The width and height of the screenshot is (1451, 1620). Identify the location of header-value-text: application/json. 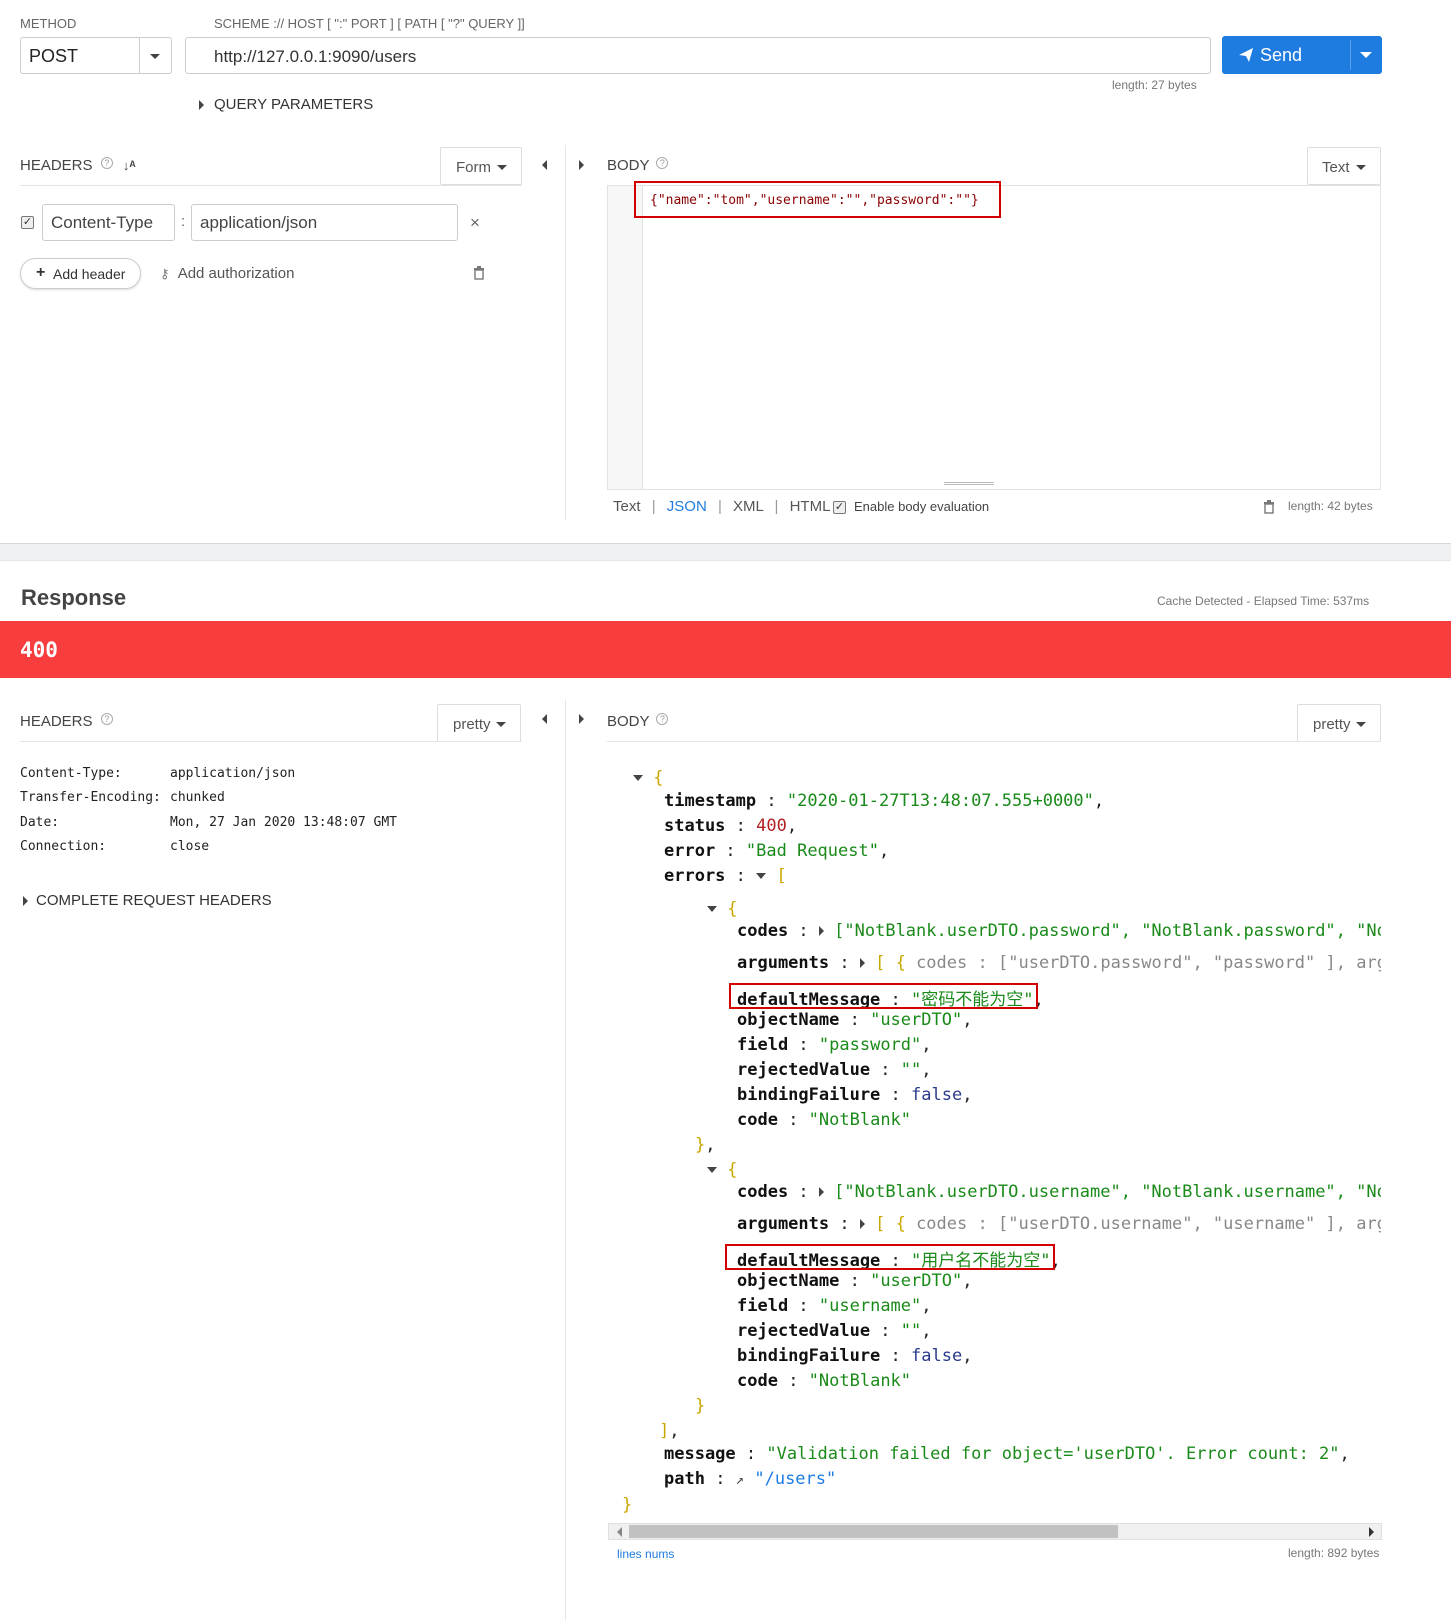
(259, 222).